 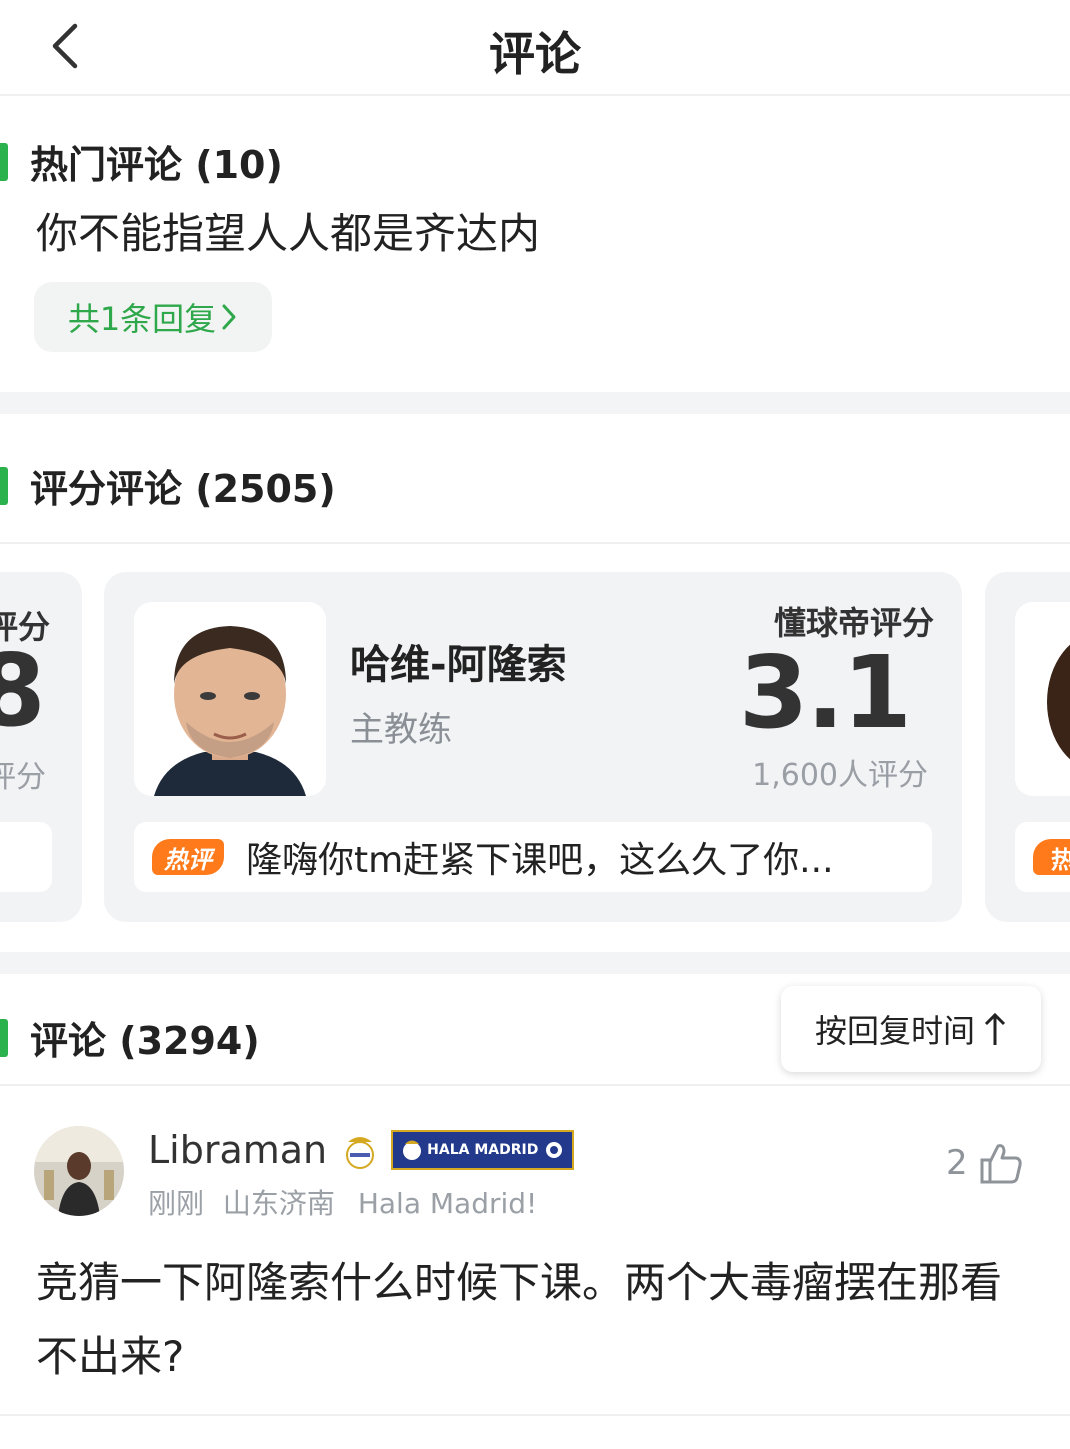 I want to click on rating-comments-header: 评分评论 (2505), so click(x=168, y=485).